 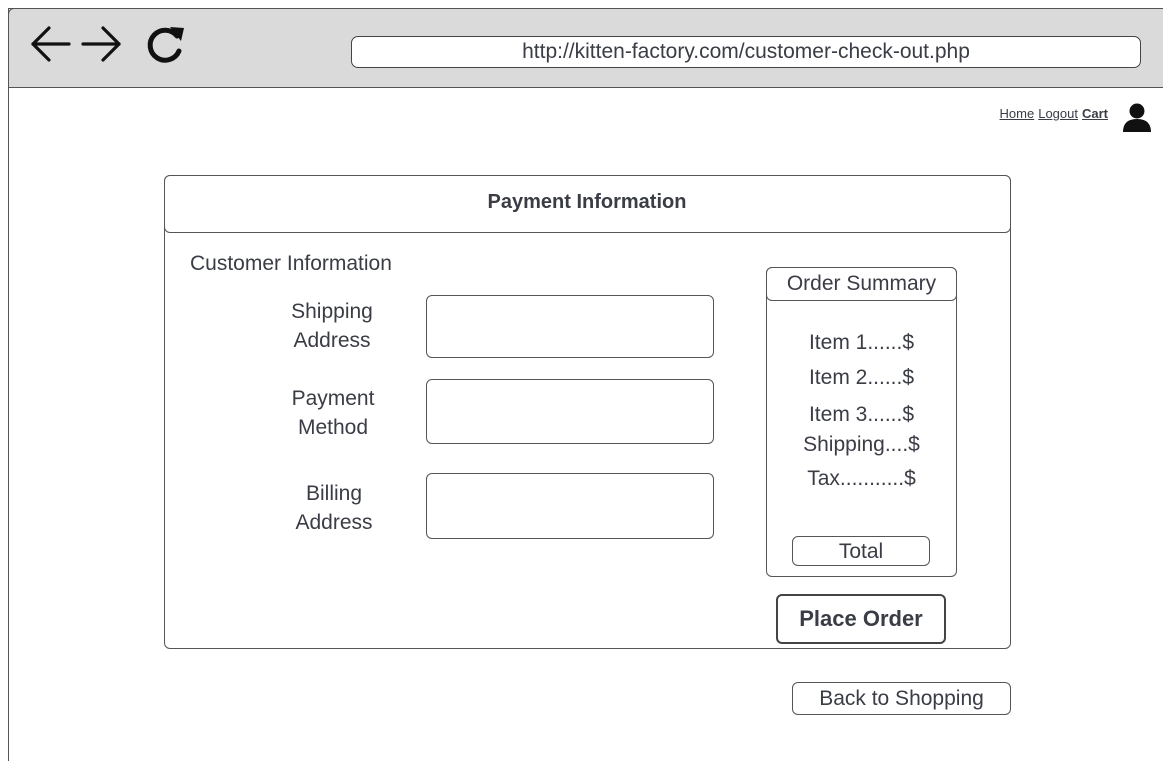 What do you see at coordinates (861, 342) in the screenshot?
I see `summary-item-1: Item 1......$` at bounding box center [861, 342].